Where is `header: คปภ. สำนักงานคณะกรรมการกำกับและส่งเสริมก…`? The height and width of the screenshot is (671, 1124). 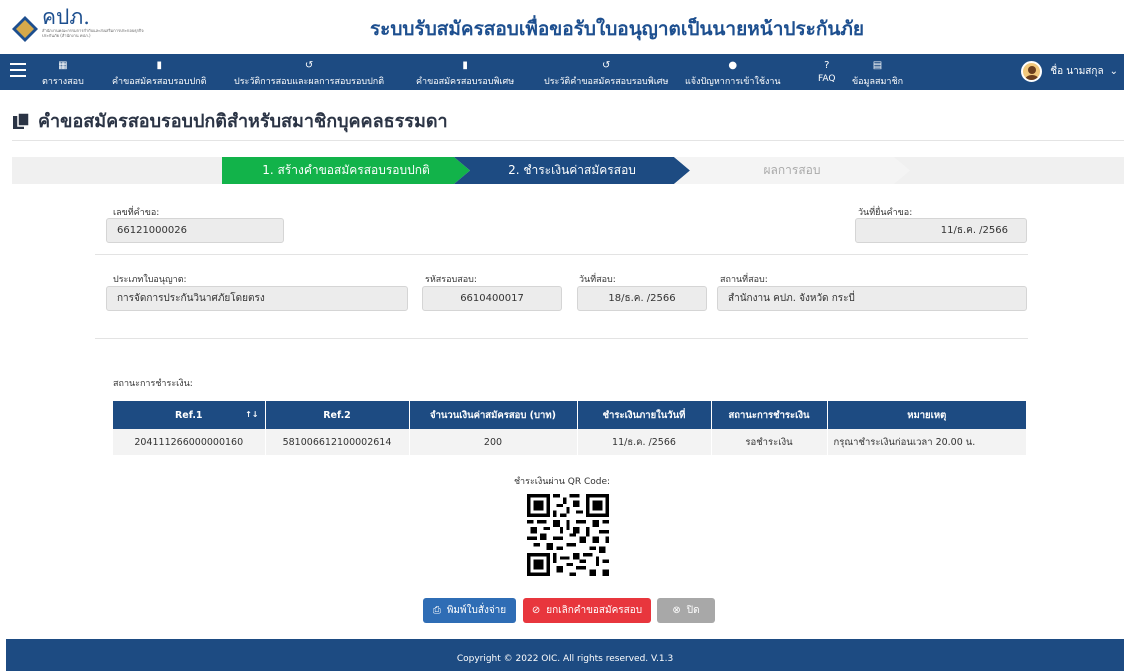
header: คปภ. สำนักงานคณะกรรมการกำกับและส่งเสริมก… is located at coordinates (562, 27).